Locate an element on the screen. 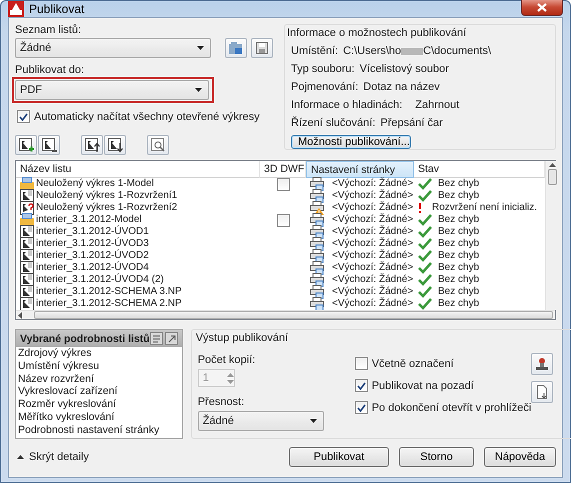 This screenshot has height=483, width=571. info-value: Přepsání čar is located at coordinates (411, 123).